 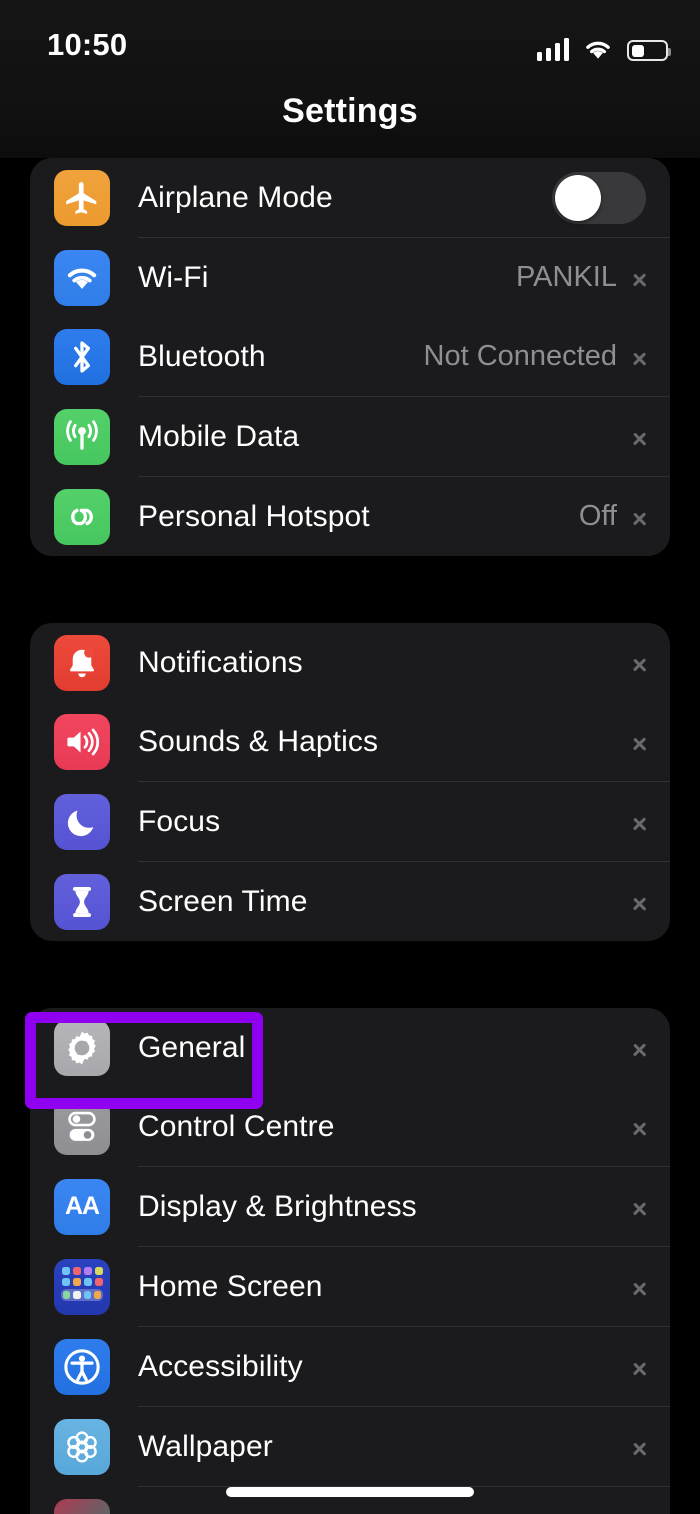 What do you see at coordinates (350, 1126) in the screenshot?
I see `settings-row-control-centre: Control Centre` at bounding box center [350, 1126].